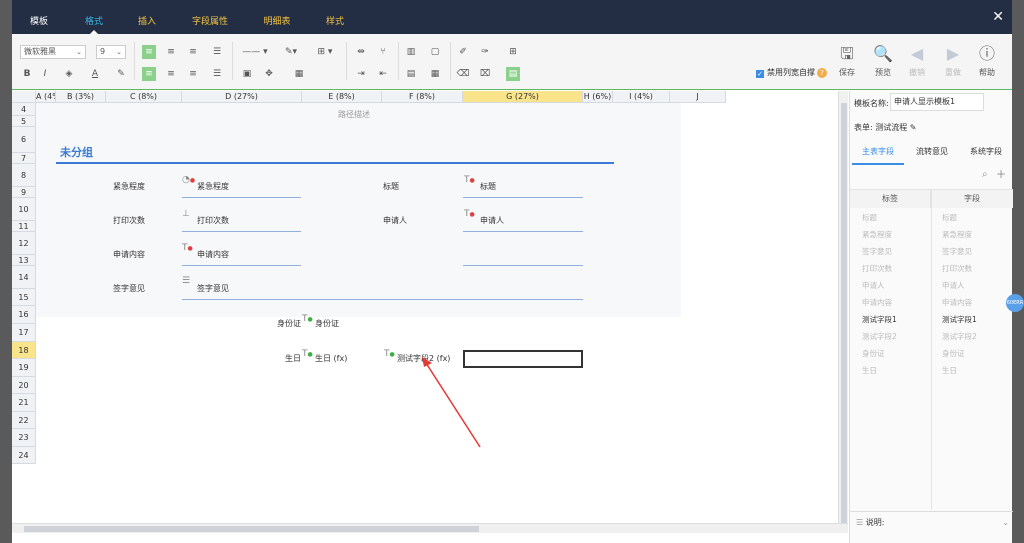  What do you see at coordinates (913, 127) in the screenshot?
I see `edit-icon: ✎` at bounding box center [913, 127].